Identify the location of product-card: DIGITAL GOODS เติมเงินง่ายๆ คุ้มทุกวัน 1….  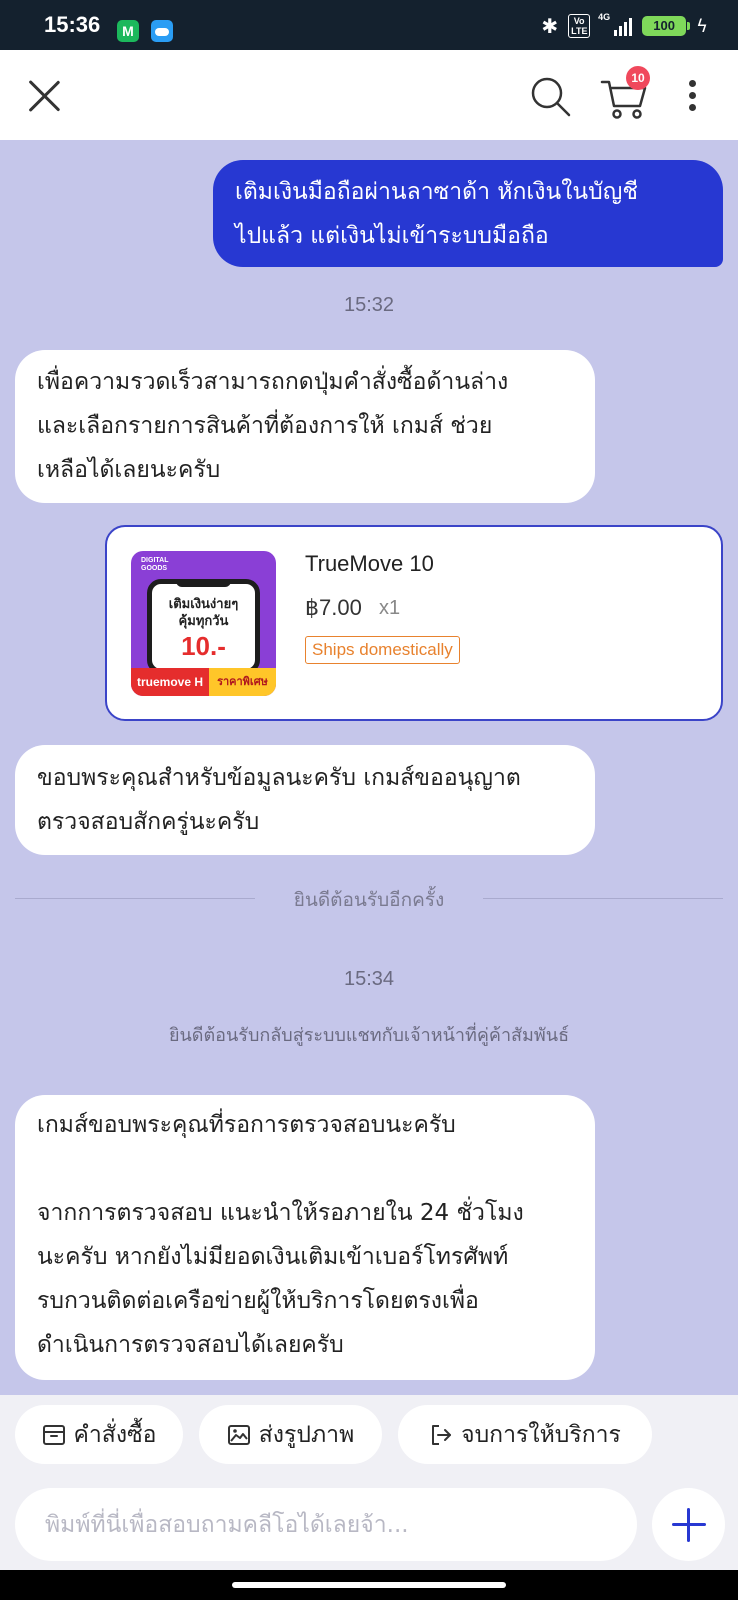
(414, 623).